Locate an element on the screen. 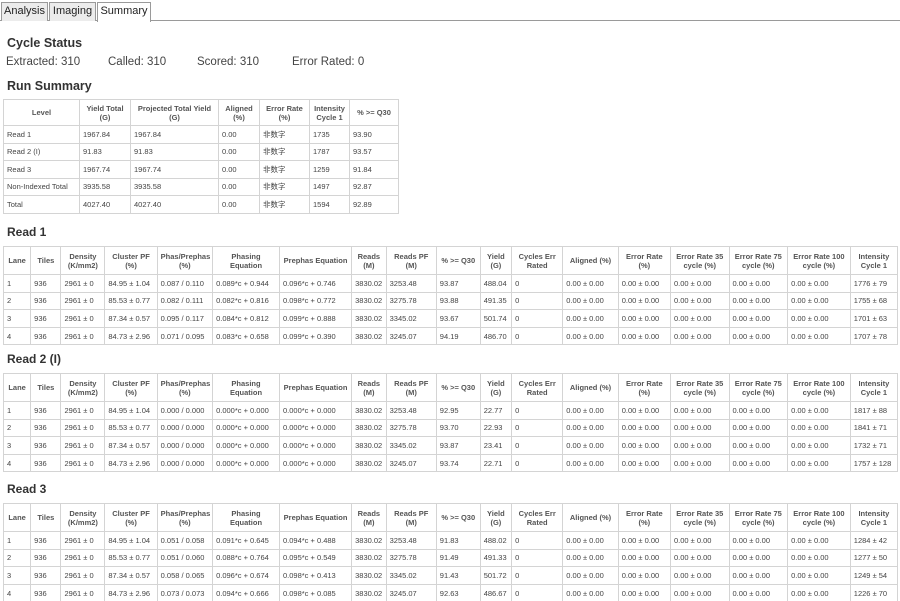 This screenshot has height=601, width=900. error-rated-count: Error Rated: 0 is located at coordinates (328, 62).